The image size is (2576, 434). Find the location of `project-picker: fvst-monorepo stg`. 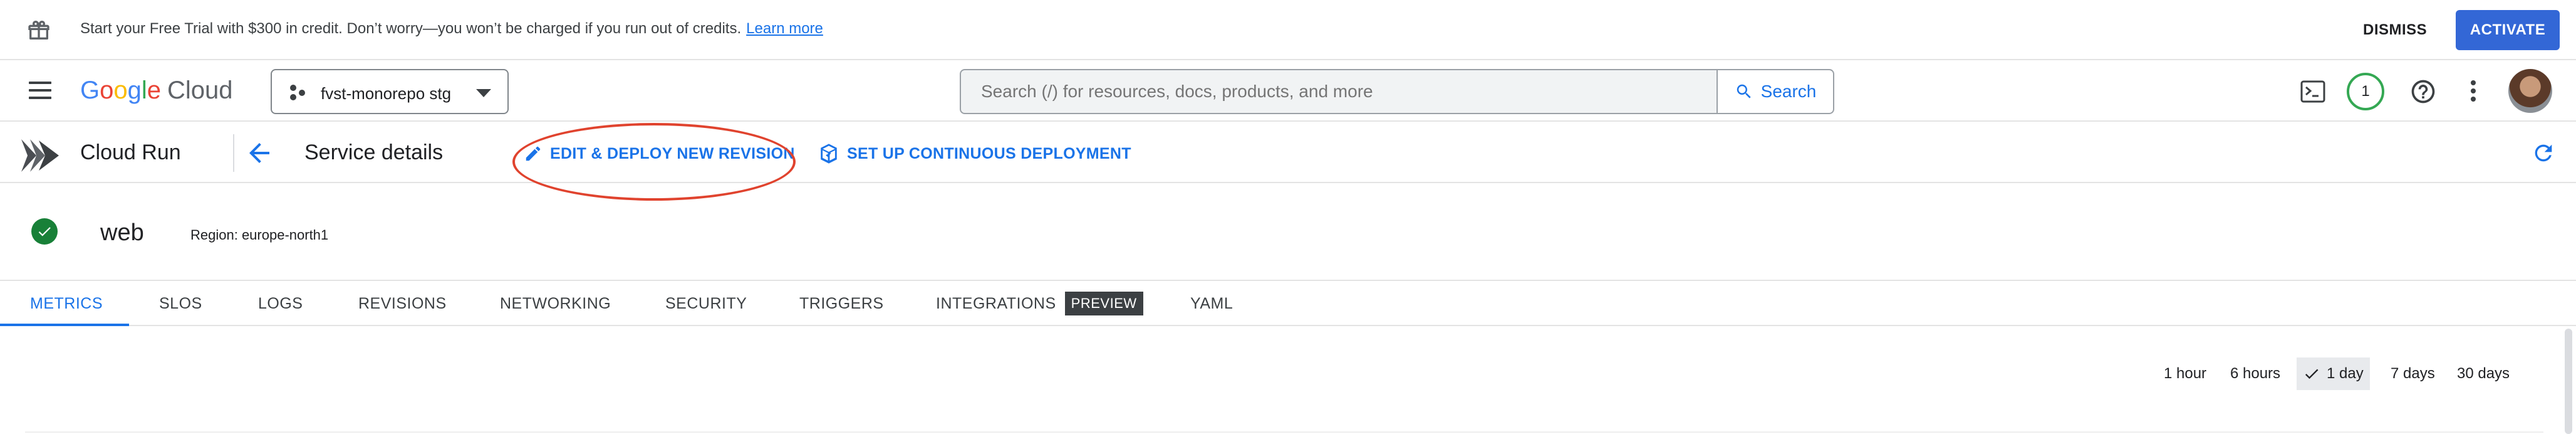

project-picker: fvst-monorepo stg is located at coordinates (390, 92).